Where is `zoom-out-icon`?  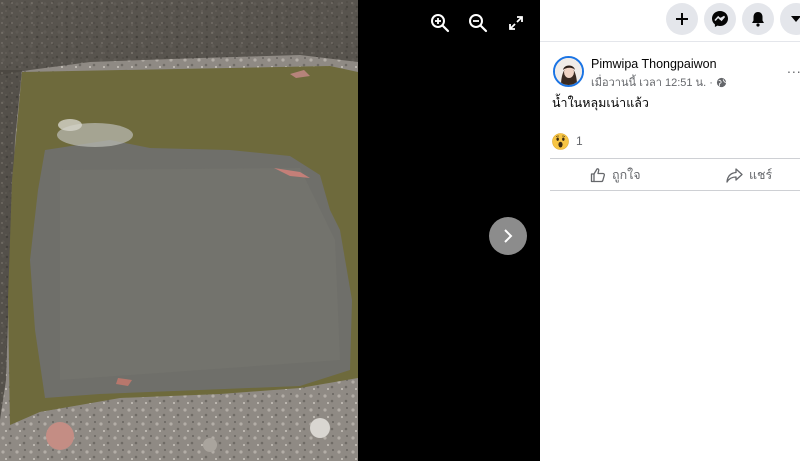 zoom-out-icon is located at coordinates (478, 23).